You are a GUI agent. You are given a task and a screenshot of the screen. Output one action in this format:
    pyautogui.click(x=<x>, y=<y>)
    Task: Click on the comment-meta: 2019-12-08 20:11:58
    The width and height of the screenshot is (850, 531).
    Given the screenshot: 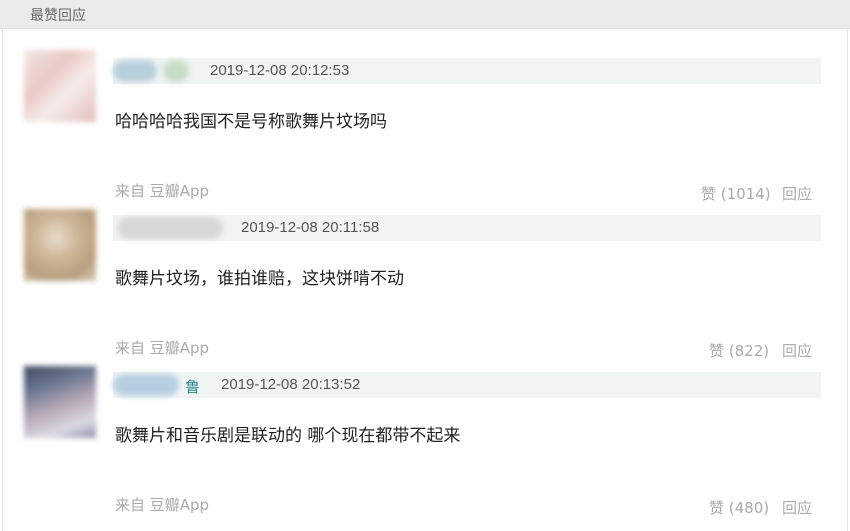 What is the action you would take?
    pyautogui.click(x=467, y=228)
    